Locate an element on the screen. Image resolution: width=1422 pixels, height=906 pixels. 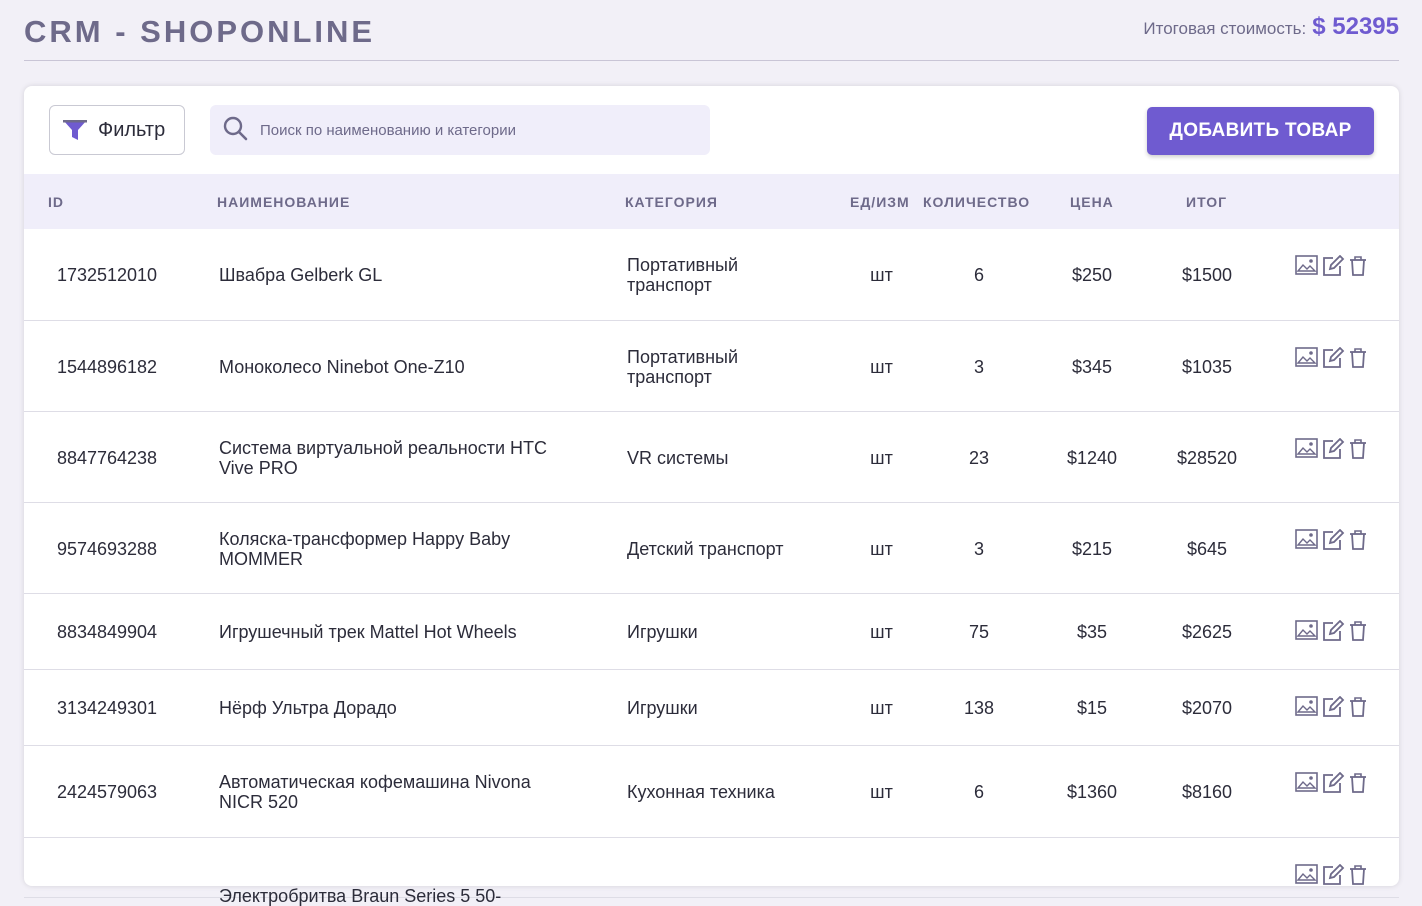
cell-total: $2625 is located at coordinates (1207, 632).